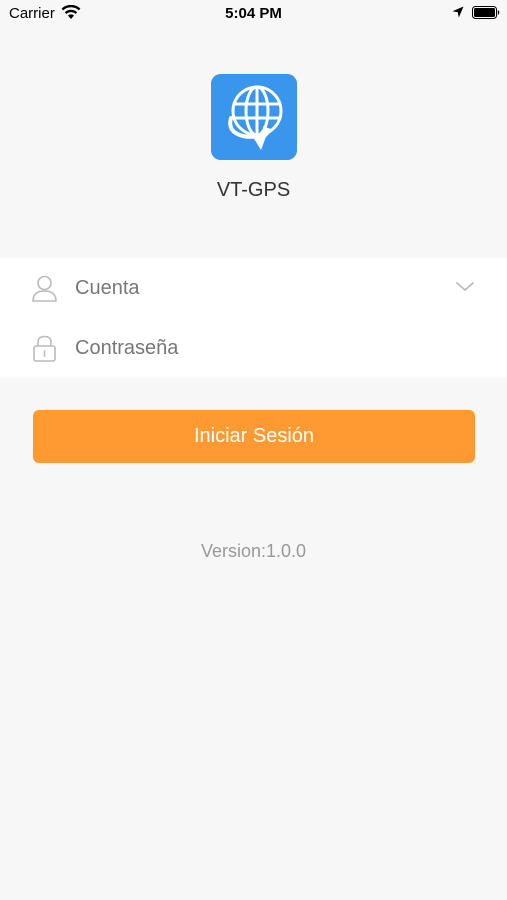 This screenshot has height=900, width=507. Describe the element at coordinates (253, 190) in the screenshot. I see `app-name: VT-GPS` at that location.